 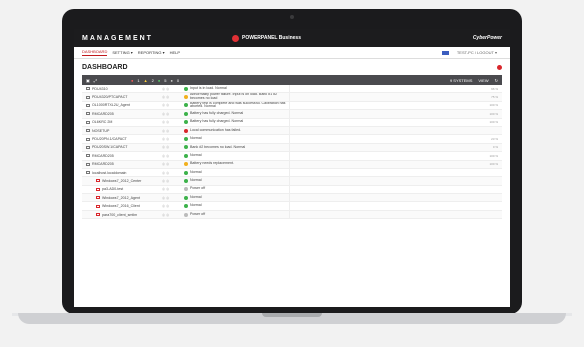 What do you see at coordinates (292, 190) in the screenshot?
I see `table-row: pa3-AD0-test ◎ ◎ Power off` at bounding box center [292, 190].